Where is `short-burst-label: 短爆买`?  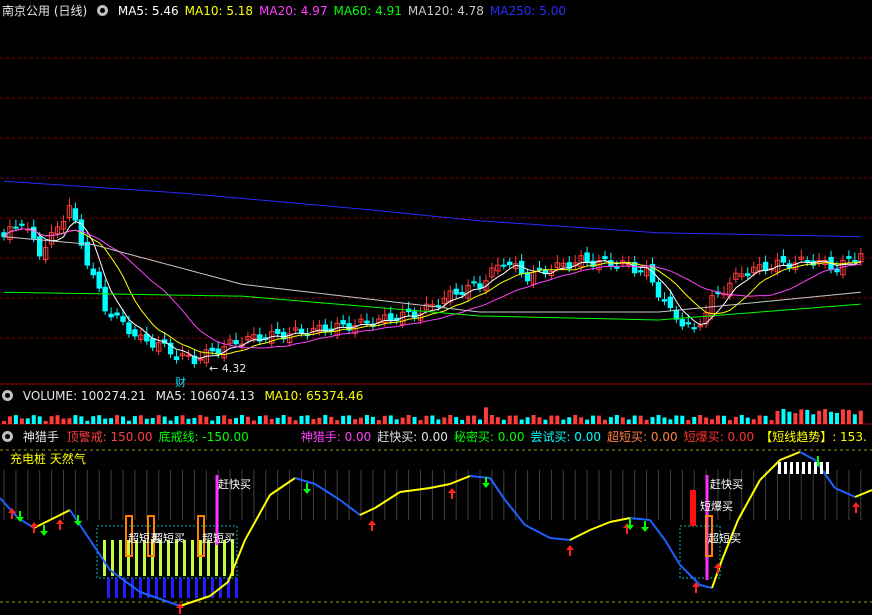 short-burst-label: 短爆买 is located at coordinates (716, 506).